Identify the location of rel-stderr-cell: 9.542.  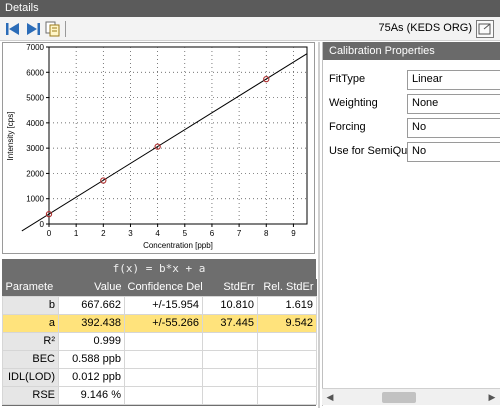
(287, 323).